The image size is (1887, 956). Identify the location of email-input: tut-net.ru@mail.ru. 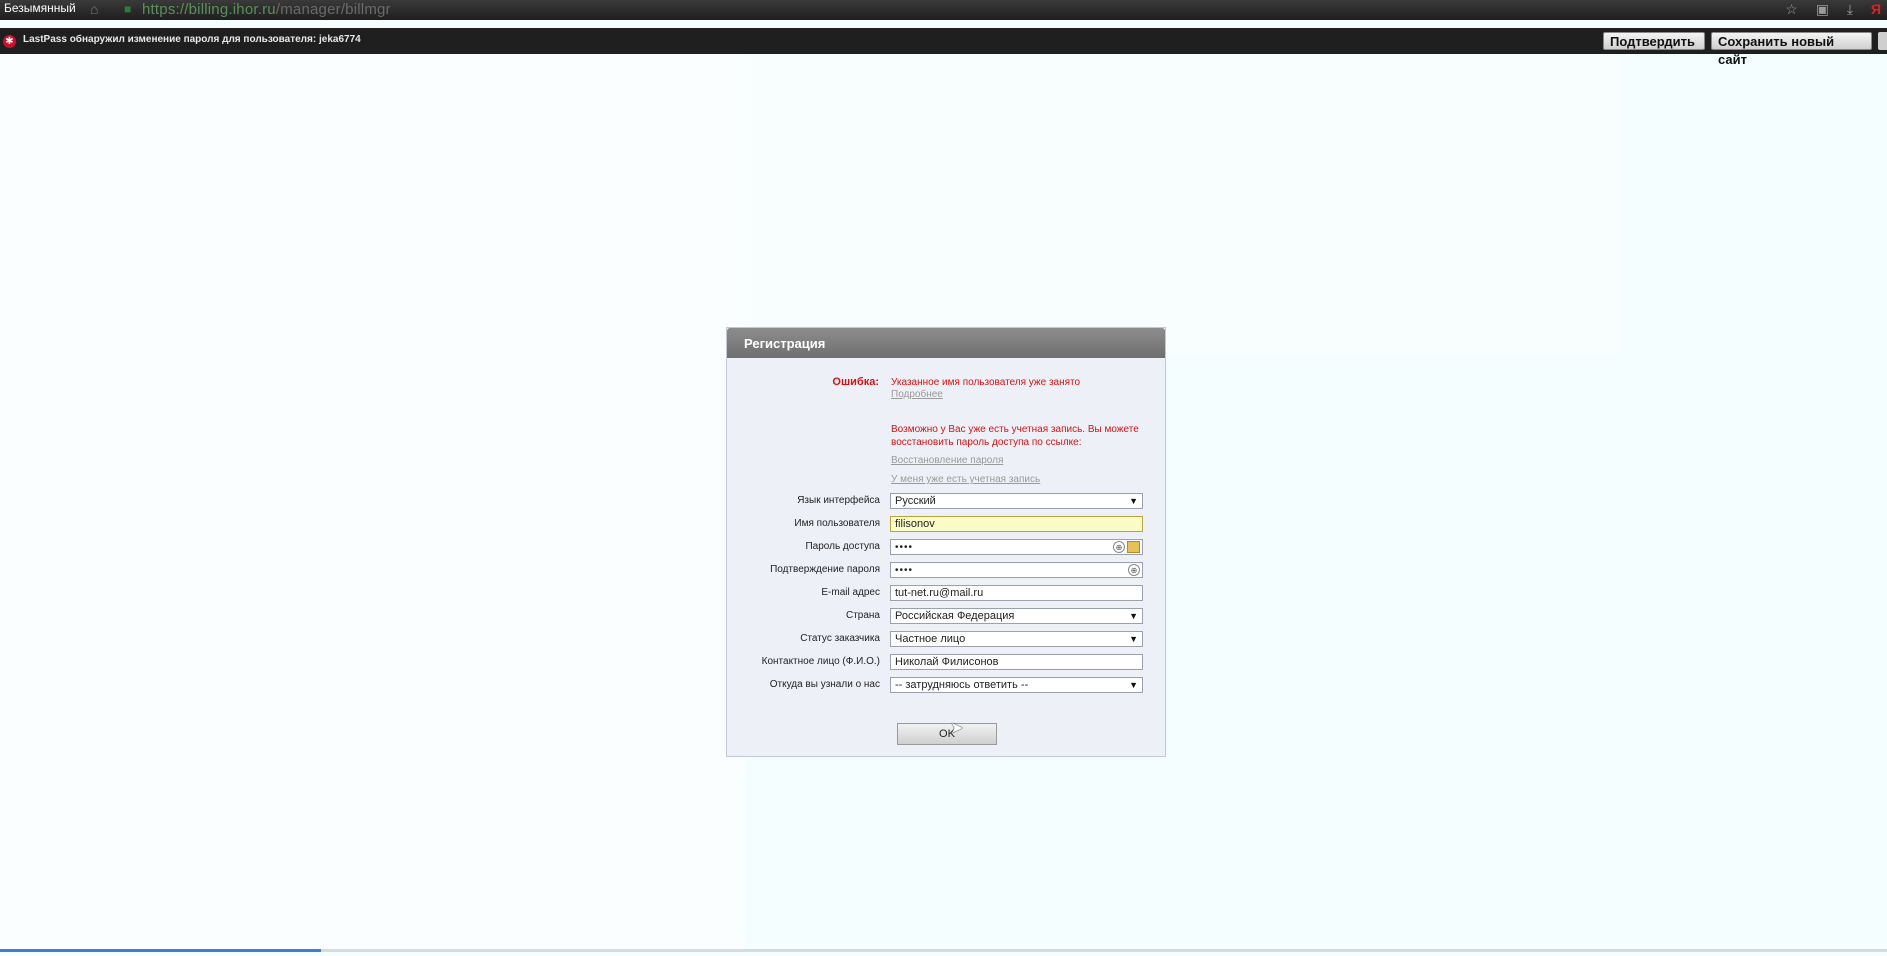
(1016, 593).